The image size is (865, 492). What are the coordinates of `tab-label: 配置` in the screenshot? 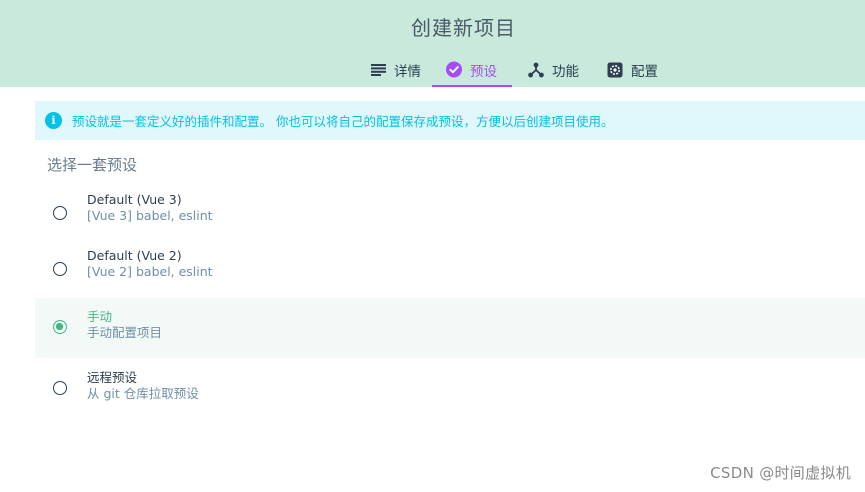 It's located at (644, 71).